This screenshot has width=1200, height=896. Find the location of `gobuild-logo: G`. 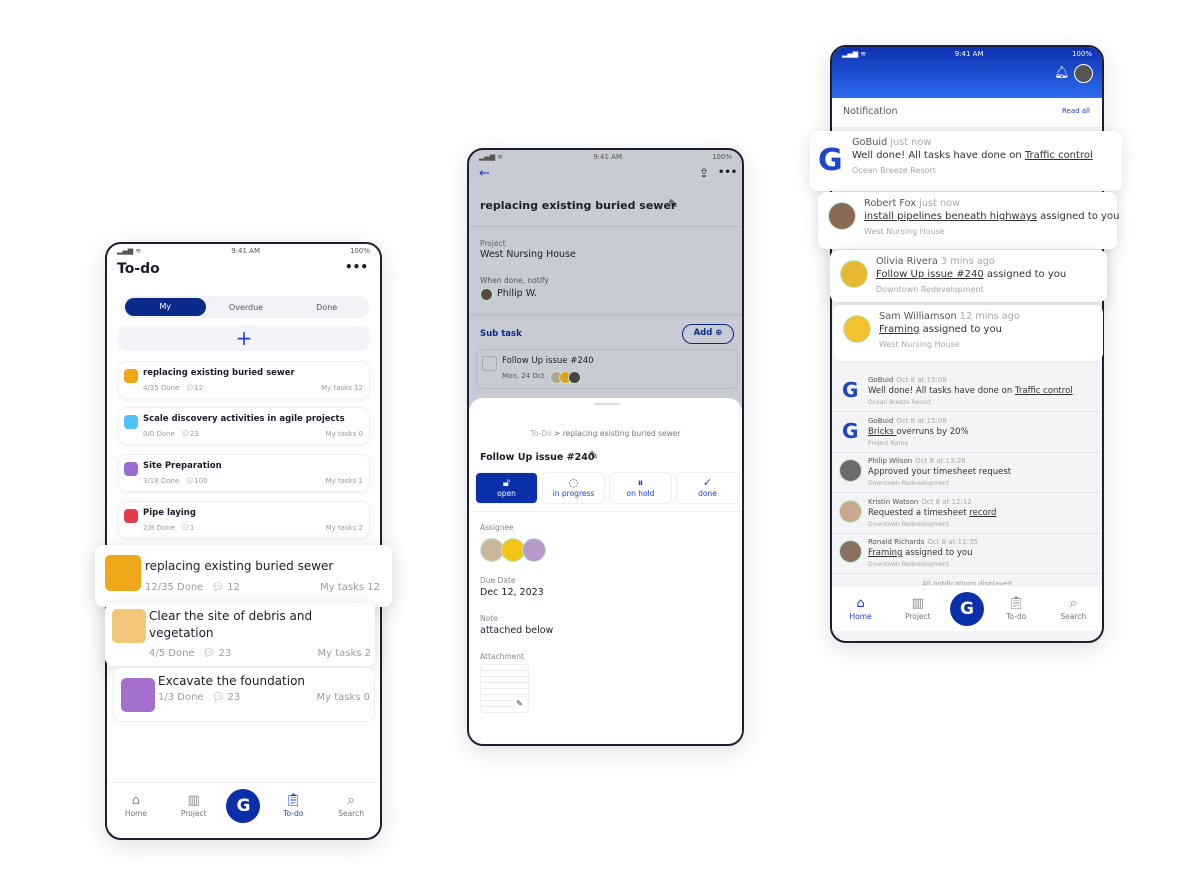

gobuild-logo: G is located at coordinates (850, 430).